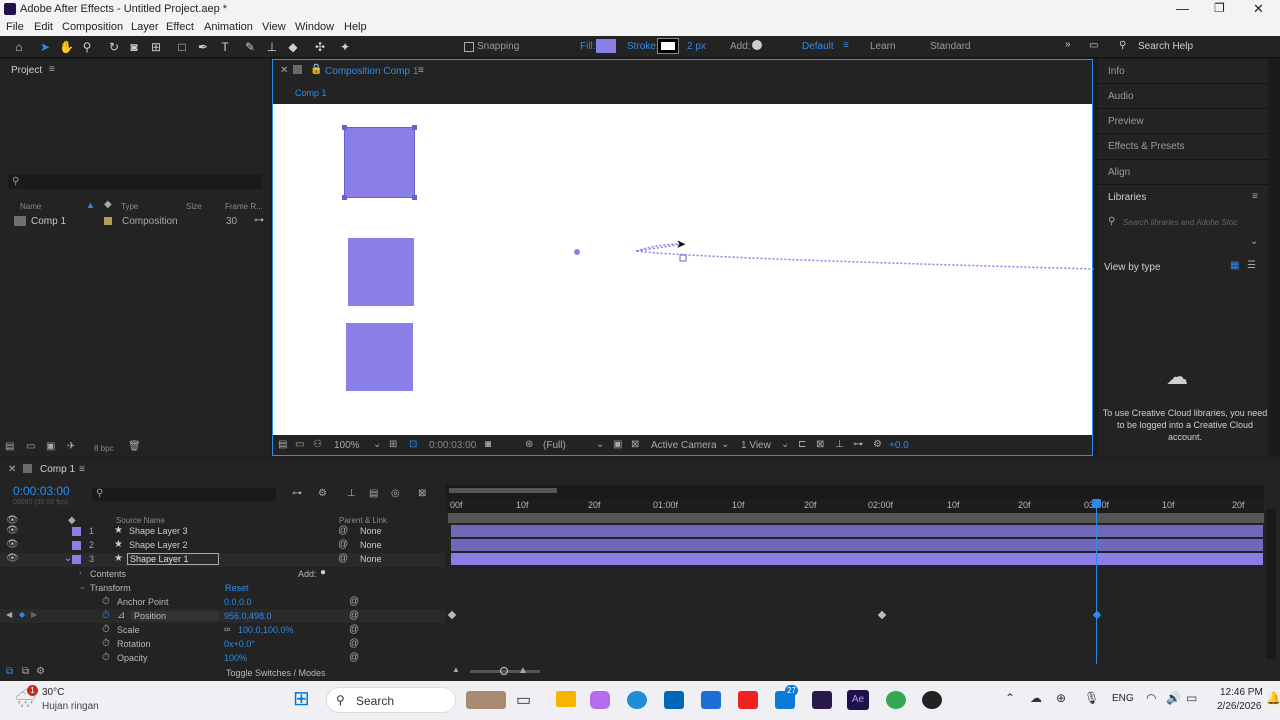 The height and width of the screenshot is (720, 1280). What do you see at coordinates (1241, 692) in the screenshot?
I see `clock-time: 12:46 PM` at bounding box center [1241, 692].